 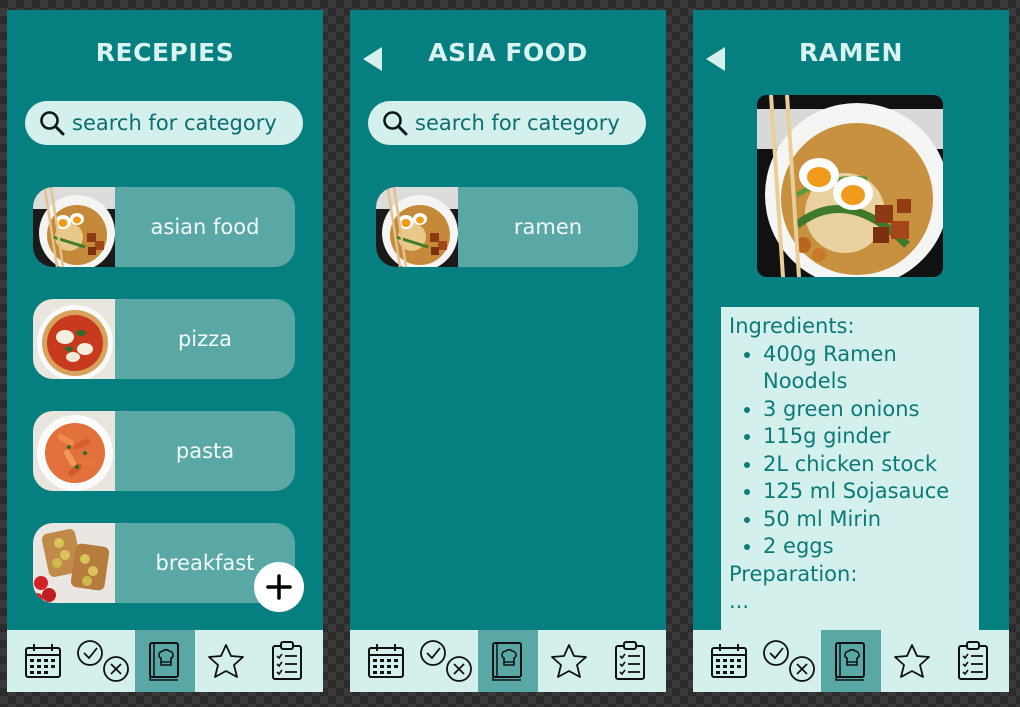 I want to click on category-card-asian-food: asian food, so click(x=164, y=227).